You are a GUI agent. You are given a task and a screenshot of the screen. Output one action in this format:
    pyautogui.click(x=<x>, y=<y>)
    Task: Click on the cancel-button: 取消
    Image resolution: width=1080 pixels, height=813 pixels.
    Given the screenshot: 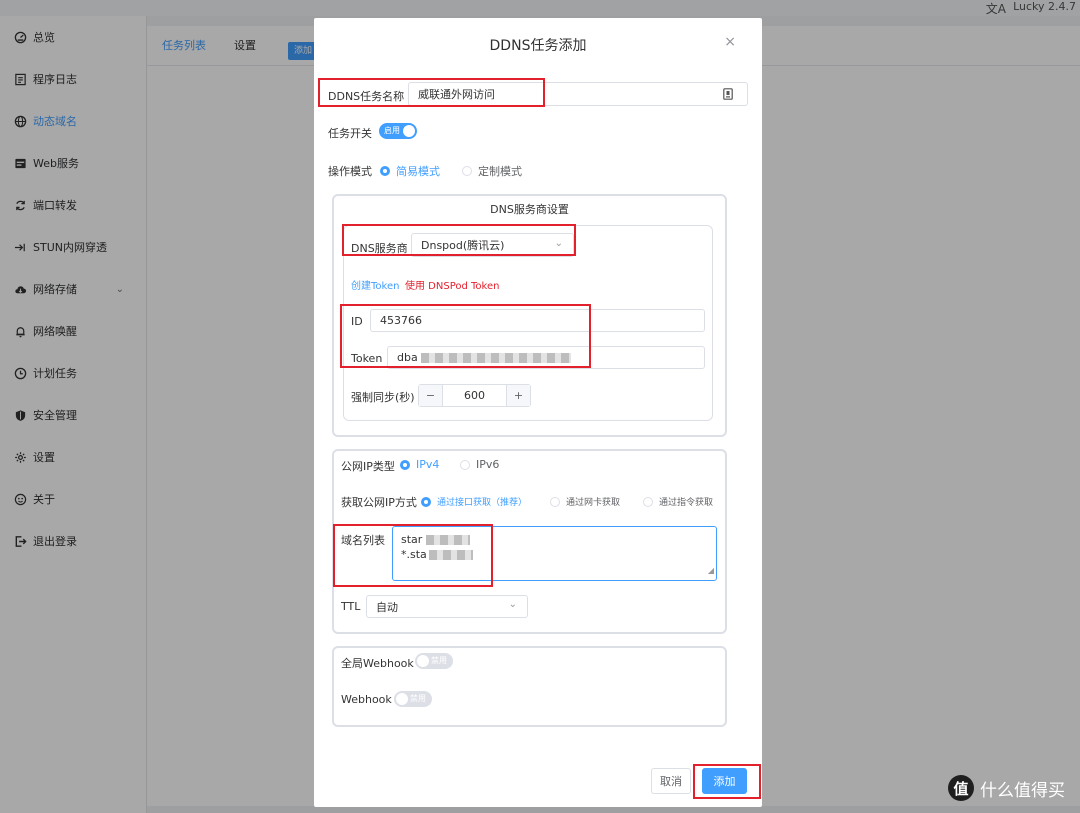 What is the action you would take?
    pyautogui.click(x=671, y=781)
    